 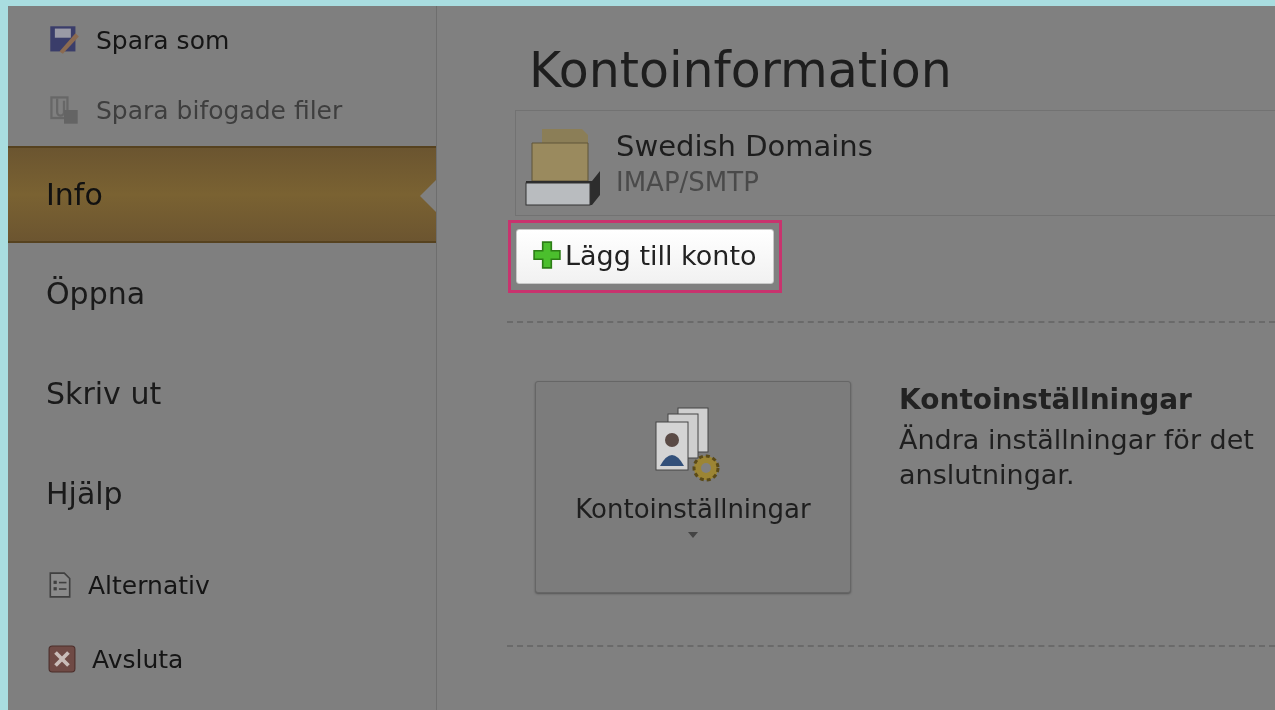 What do you see at coordinates (64, 40) in the screenshot?
I see `floppy-pencil-icon` at bounding box center [64, 40].